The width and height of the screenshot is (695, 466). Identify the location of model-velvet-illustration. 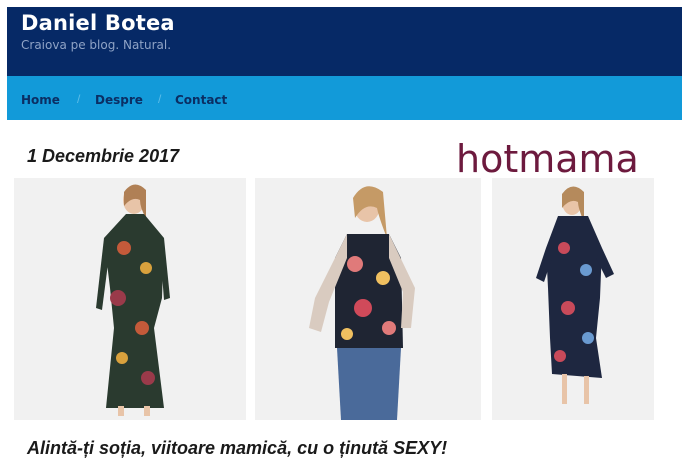
(575, 295).